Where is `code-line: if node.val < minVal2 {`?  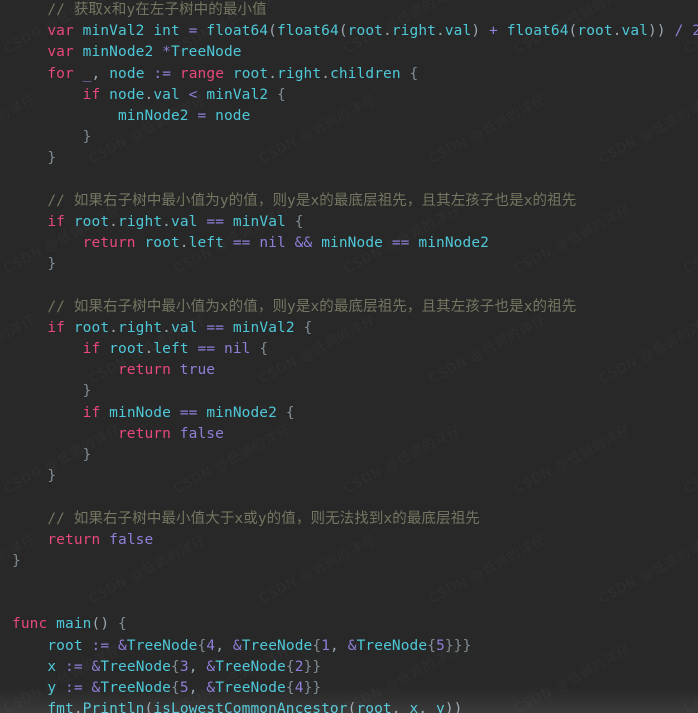 code-line: if node.val < minVal2 { is located at coordinates (349, 95).